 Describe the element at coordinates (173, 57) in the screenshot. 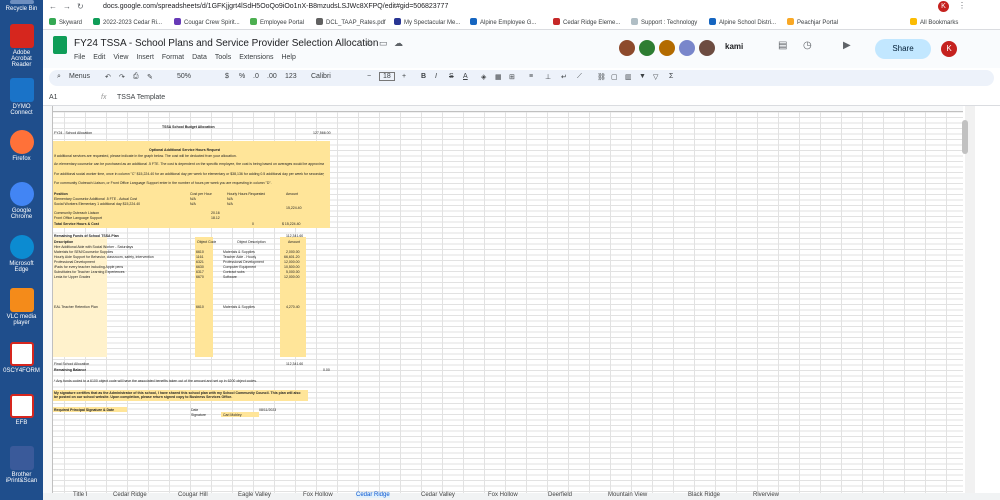

I see `menu-format: Format` at that location.